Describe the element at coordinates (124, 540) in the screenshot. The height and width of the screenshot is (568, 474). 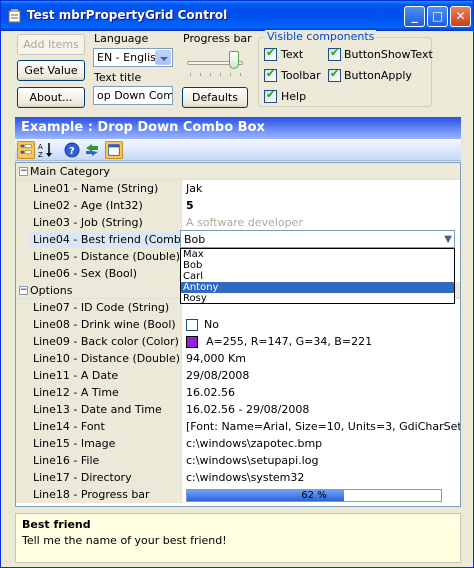
I see `help-text: Tell me the name of your best friend!` at that location.